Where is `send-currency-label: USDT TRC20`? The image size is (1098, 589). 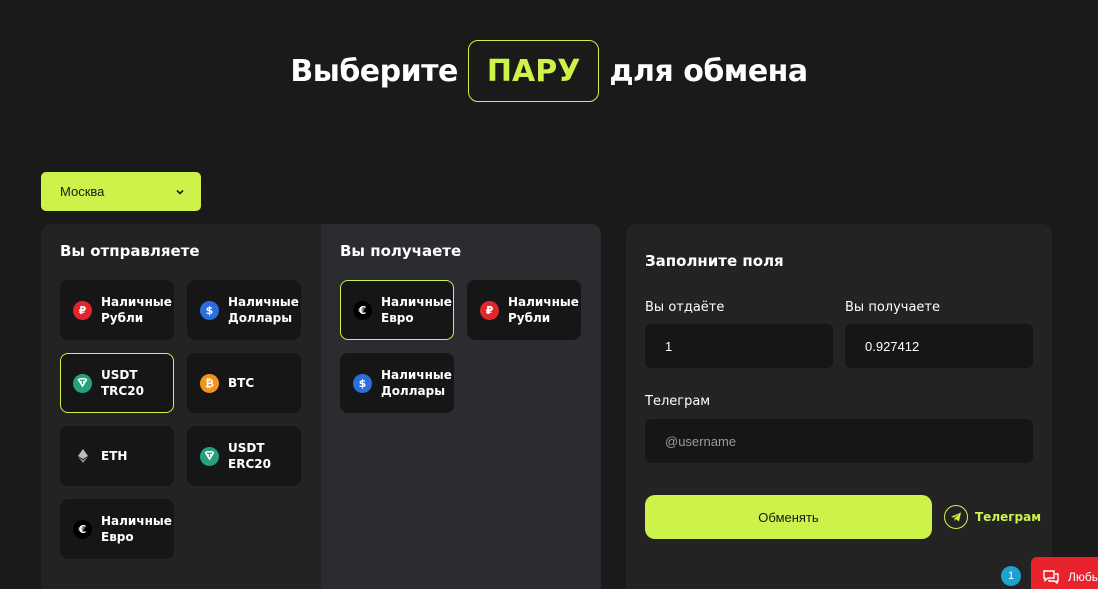 send-currency-label: USDT TRC20 is located at coordinates (122, 383).